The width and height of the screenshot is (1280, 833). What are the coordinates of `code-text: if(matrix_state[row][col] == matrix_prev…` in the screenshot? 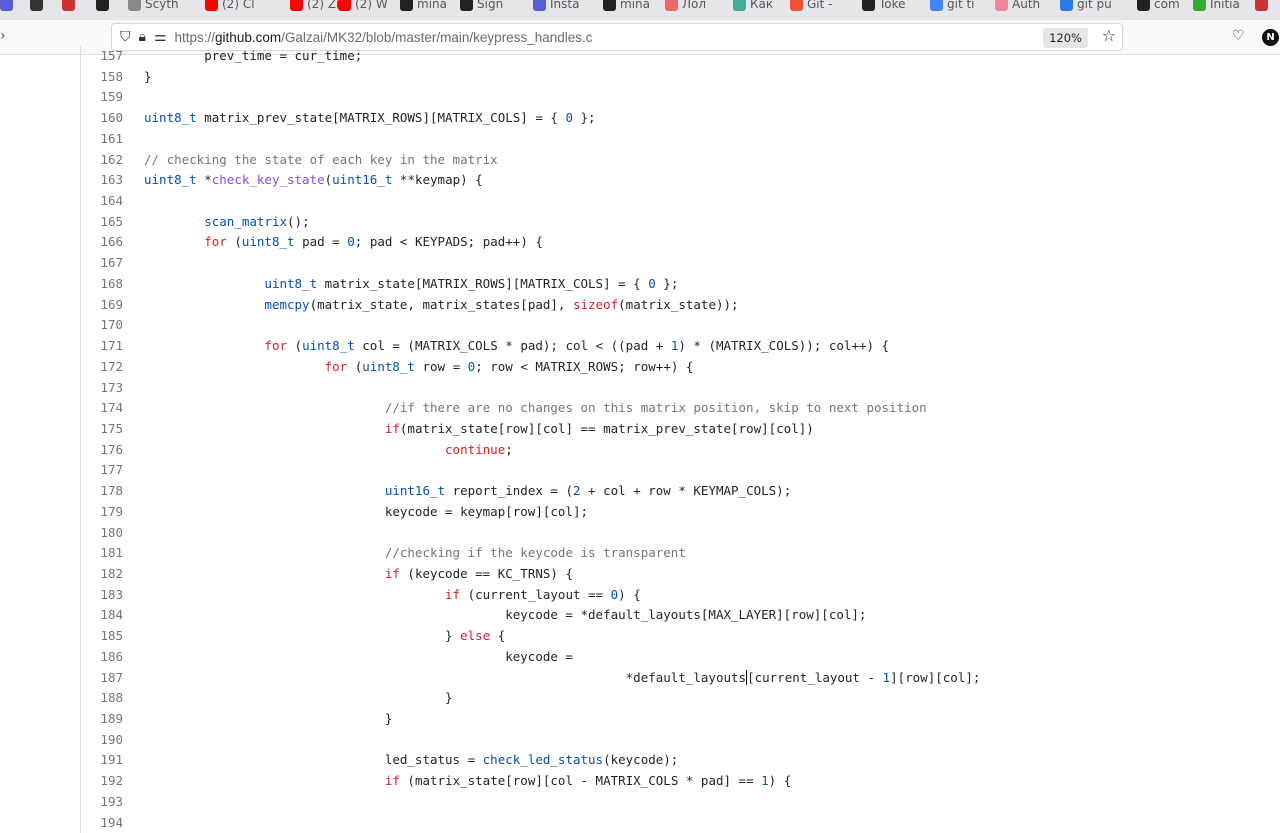 It's located at (468, 429).